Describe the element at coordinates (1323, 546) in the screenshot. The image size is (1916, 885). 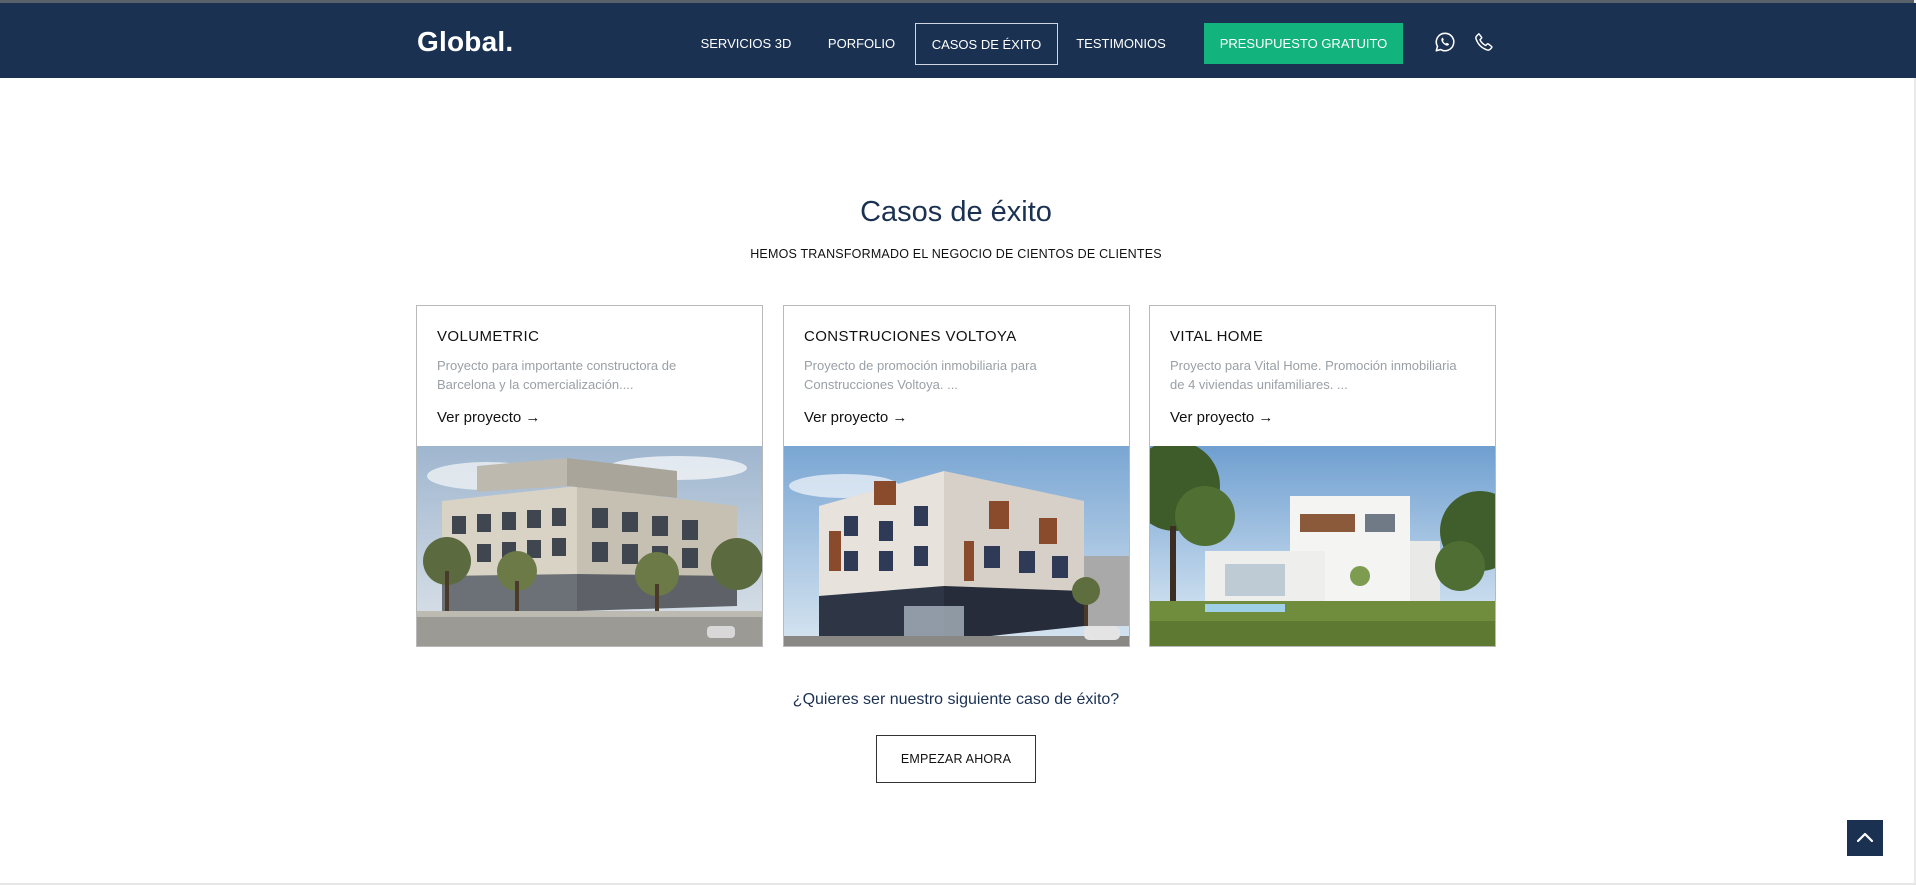
I see `project-image-vital-home` at that location.